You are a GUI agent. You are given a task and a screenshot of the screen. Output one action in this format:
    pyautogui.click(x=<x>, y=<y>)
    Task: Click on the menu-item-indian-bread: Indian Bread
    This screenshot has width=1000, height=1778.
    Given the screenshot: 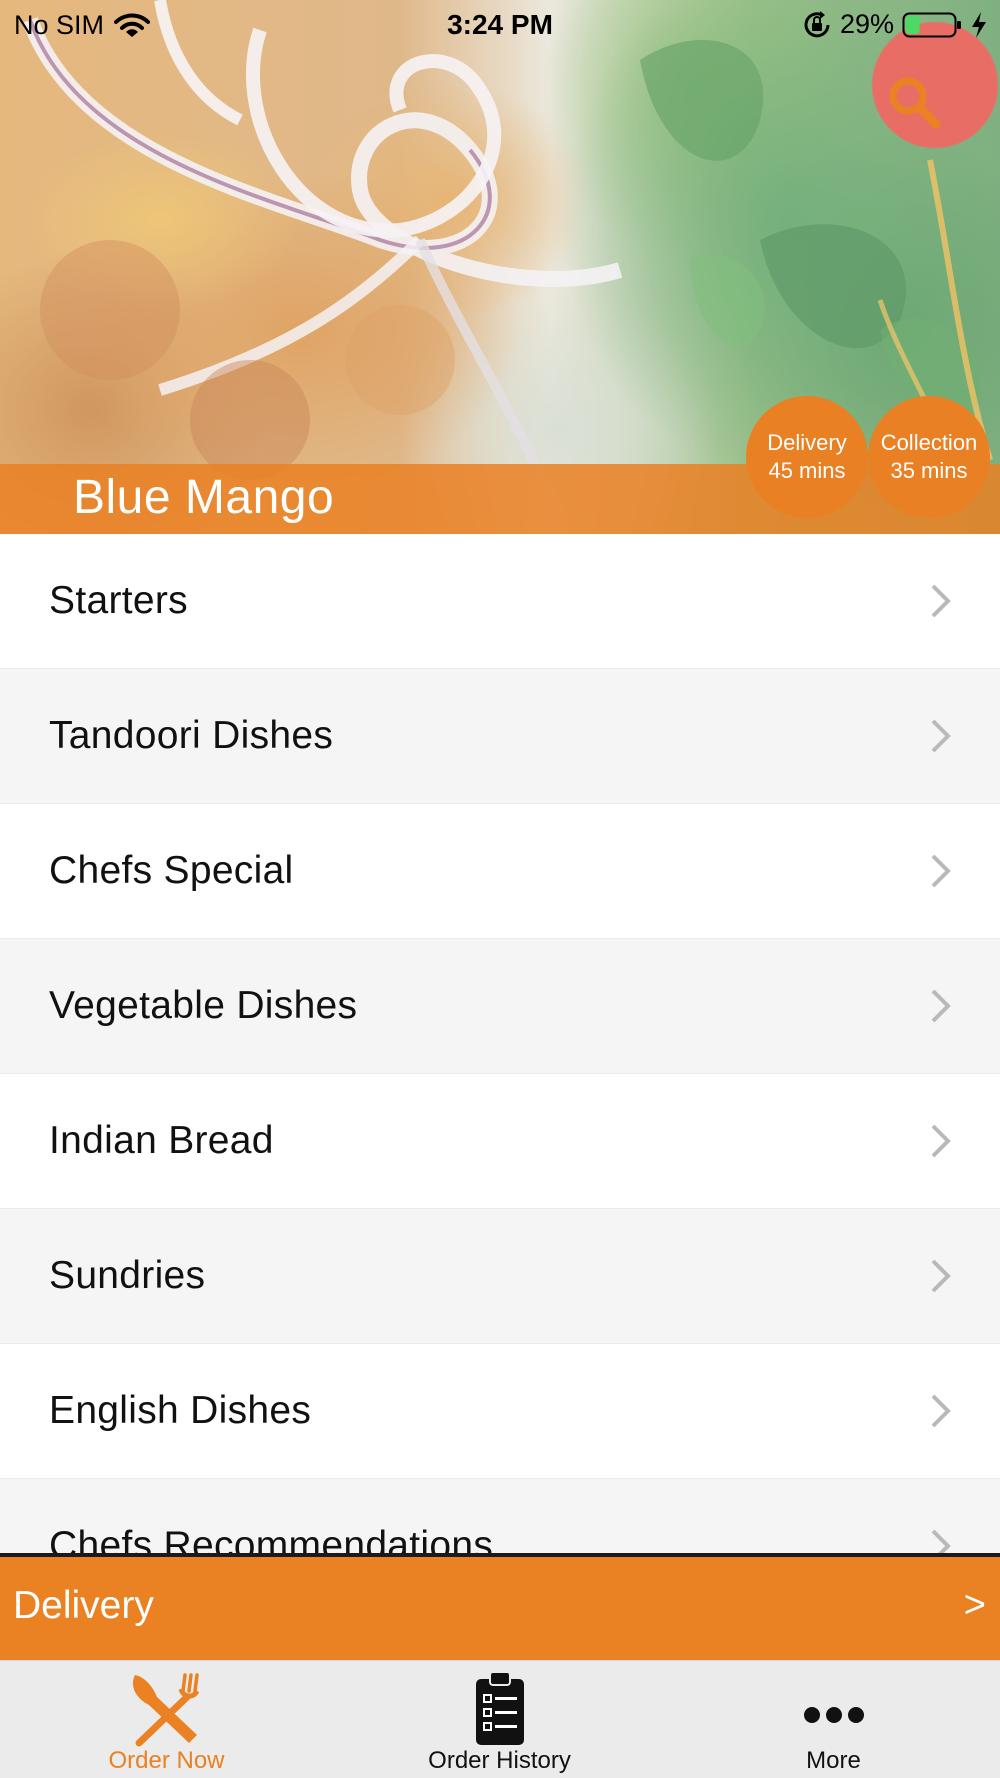 What is the action you would take?
    pyautogui.click(x=500, y=1141)
    